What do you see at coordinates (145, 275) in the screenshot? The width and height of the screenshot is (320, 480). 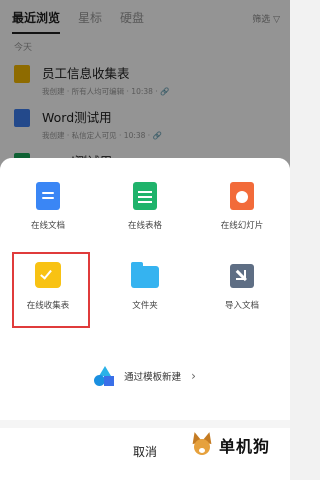 I see `folder-icon` at bounding box center [145, 275].